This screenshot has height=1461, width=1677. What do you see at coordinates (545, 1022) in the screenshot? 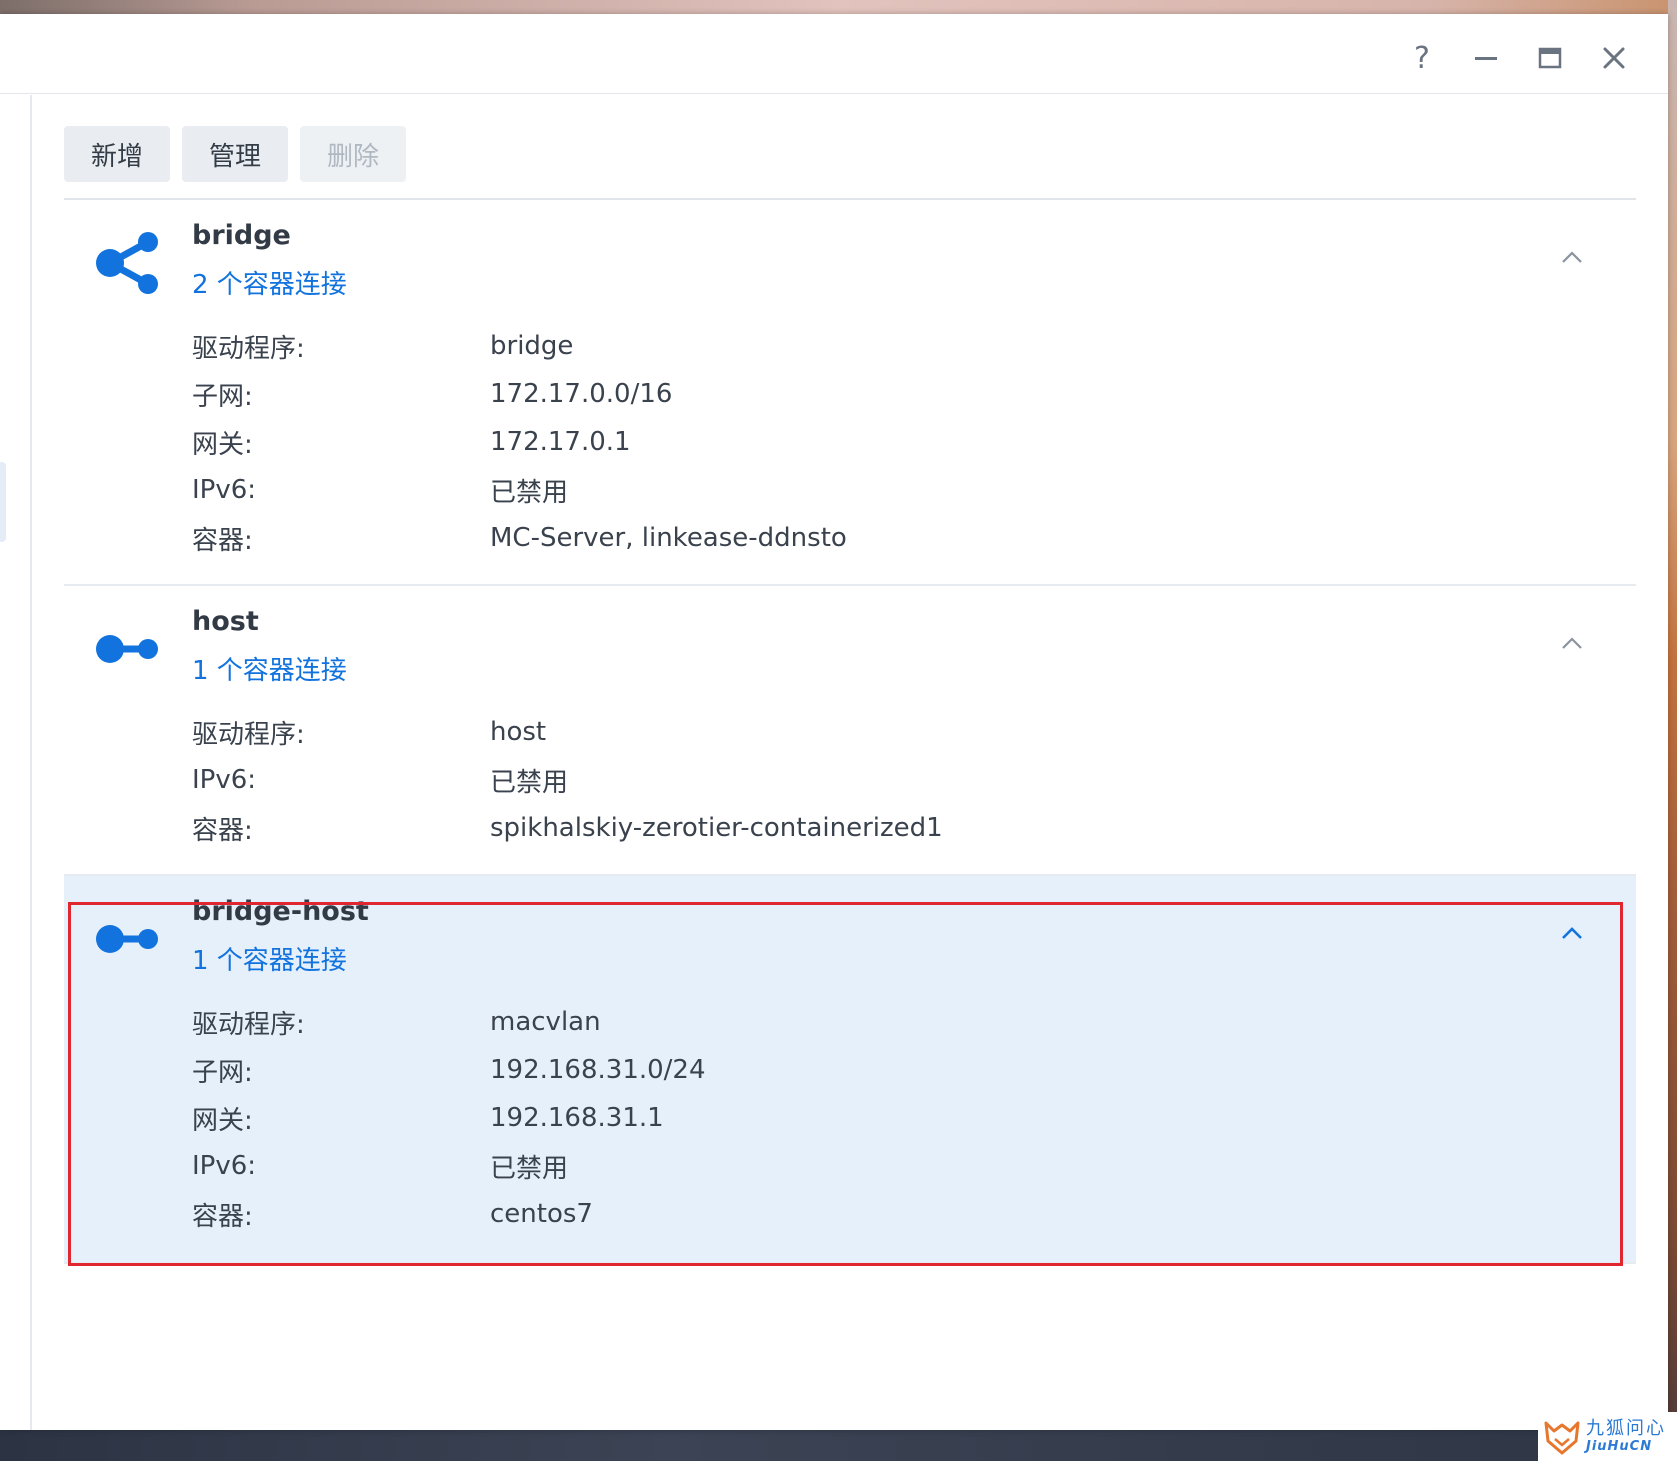
I see `property-value: macvlan` at bounding box center [545, 1022].